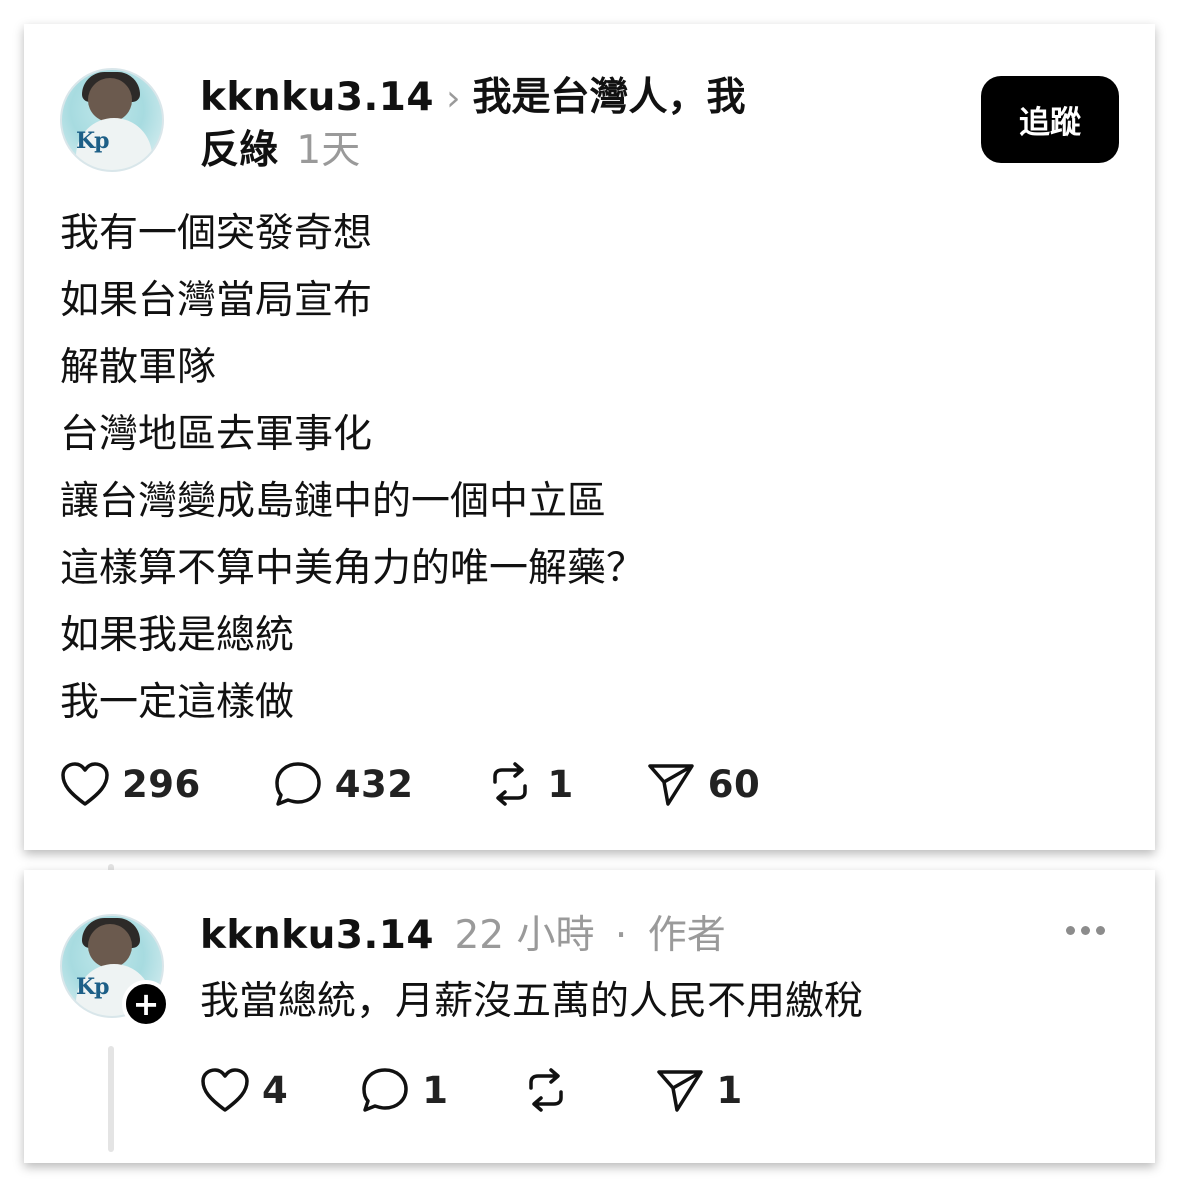  What do you see at coordinates (177, 702) in the screenshot?
I see `post-body-line: 我一定這樣做` at bounding box center [177, 702].